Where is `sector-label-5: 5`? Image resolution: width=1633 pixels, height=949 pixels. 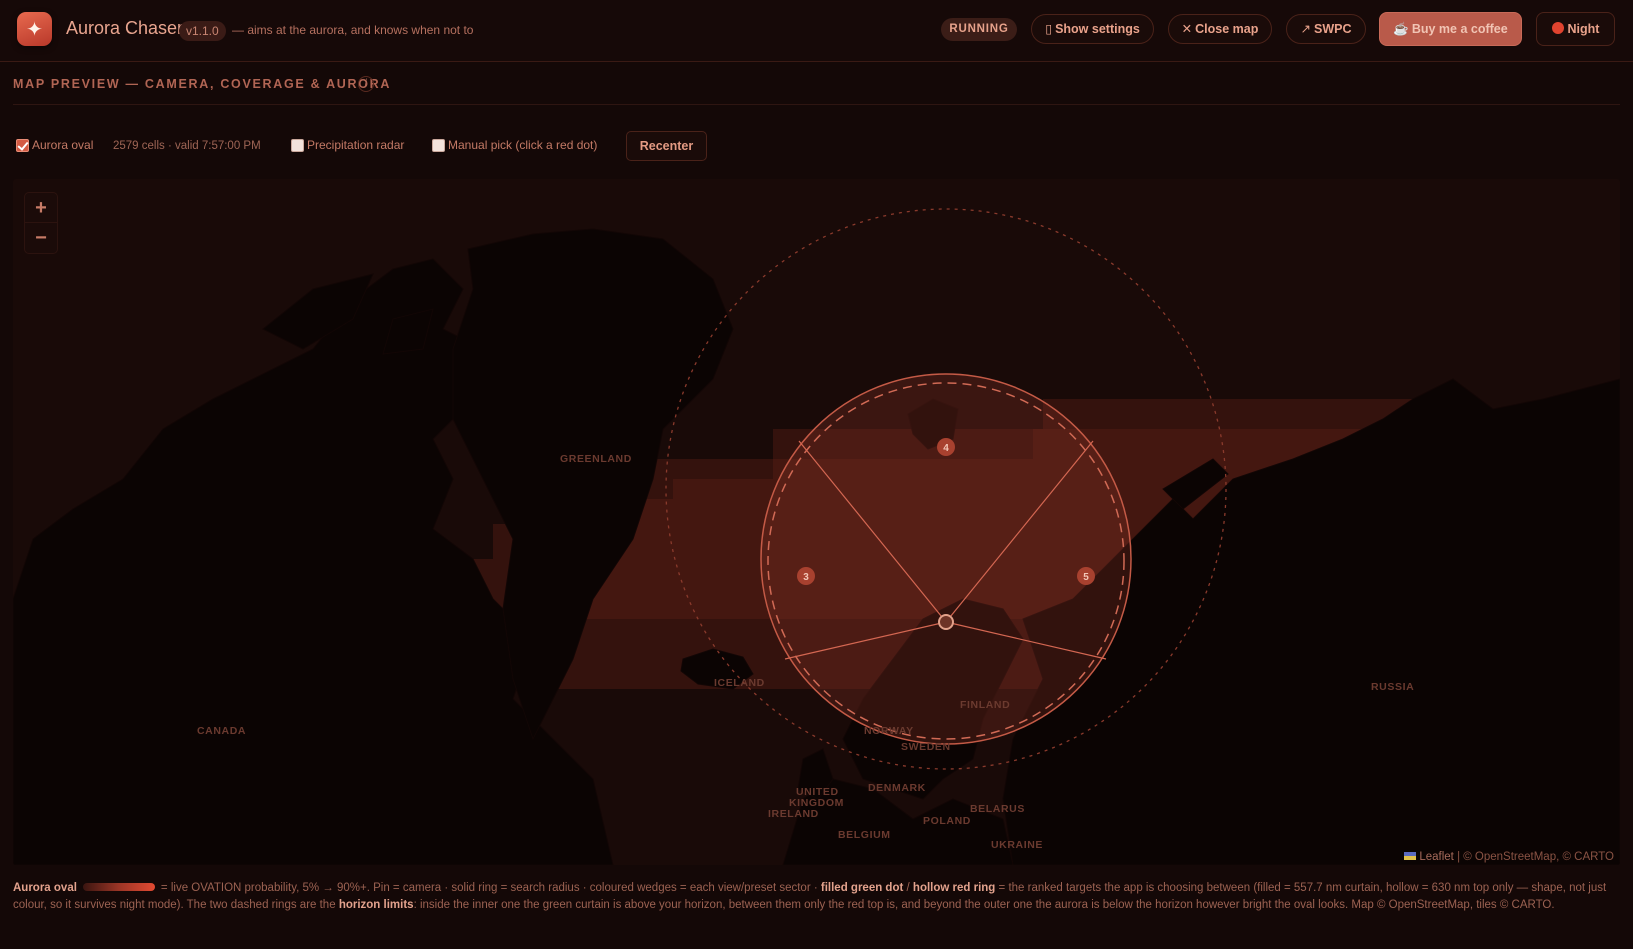 sector-label-5: 5 is located at coordinates (1086, 577).